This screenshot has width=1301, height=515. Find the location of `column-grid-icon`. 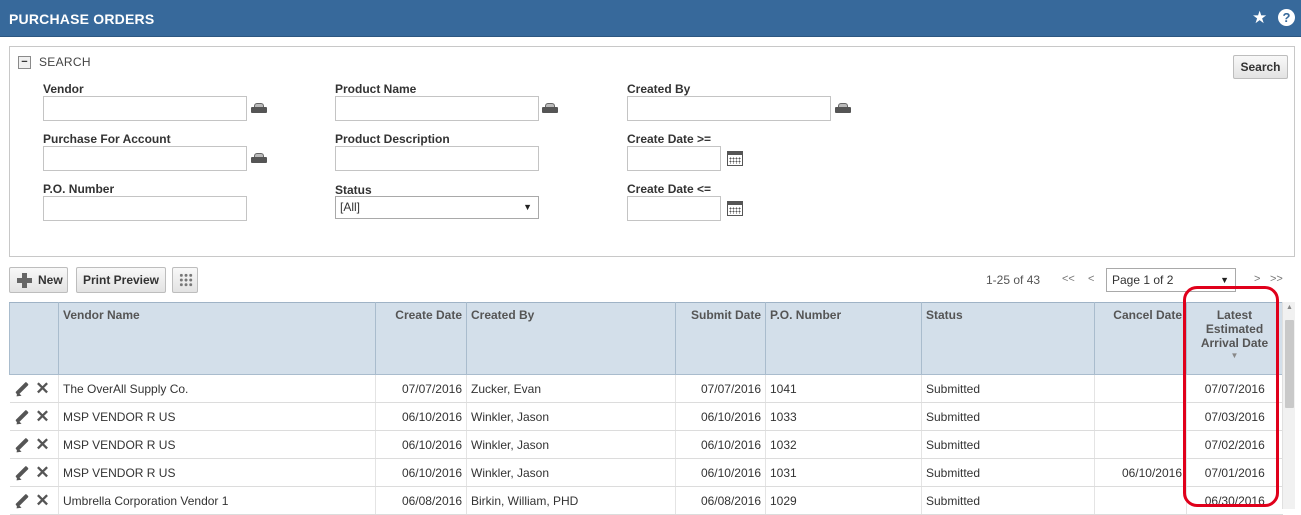

column-grid-icon is located at coordinates (186, 280).